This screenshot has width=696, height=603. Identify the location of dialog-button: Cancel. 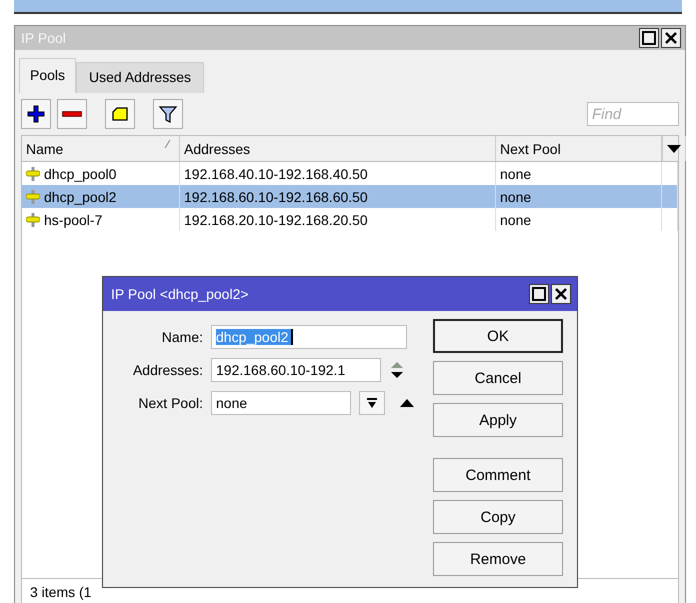
(498, 378).